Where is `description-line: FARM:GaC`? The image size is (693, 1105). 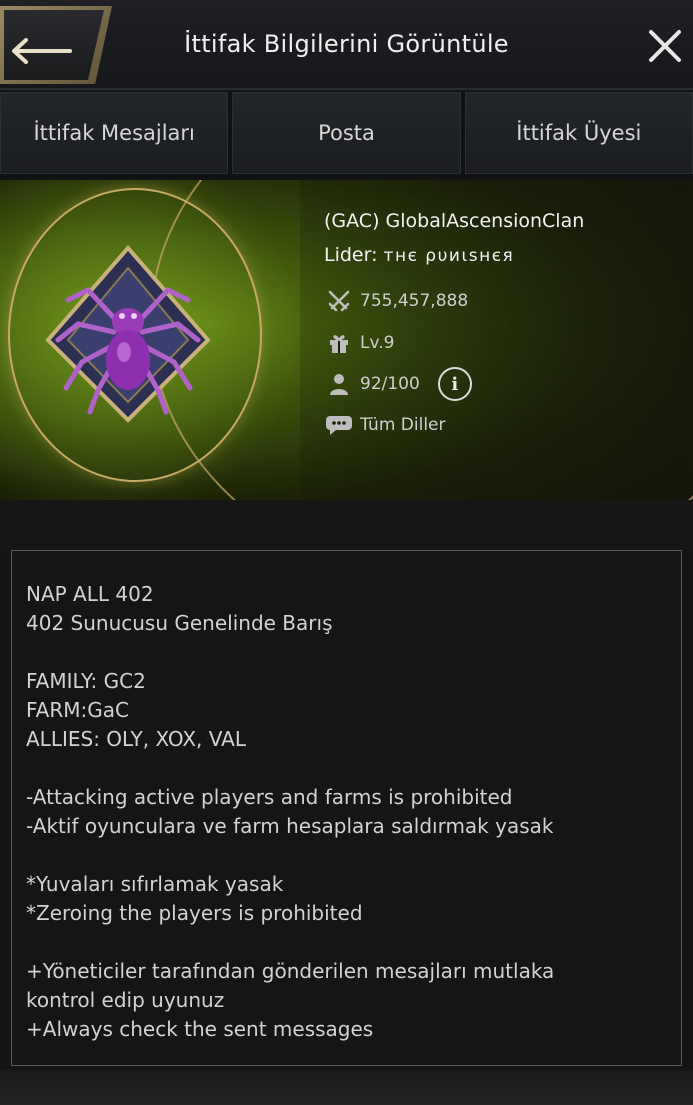
description-line: FARM:GaC is located at coordinates (77, 710).